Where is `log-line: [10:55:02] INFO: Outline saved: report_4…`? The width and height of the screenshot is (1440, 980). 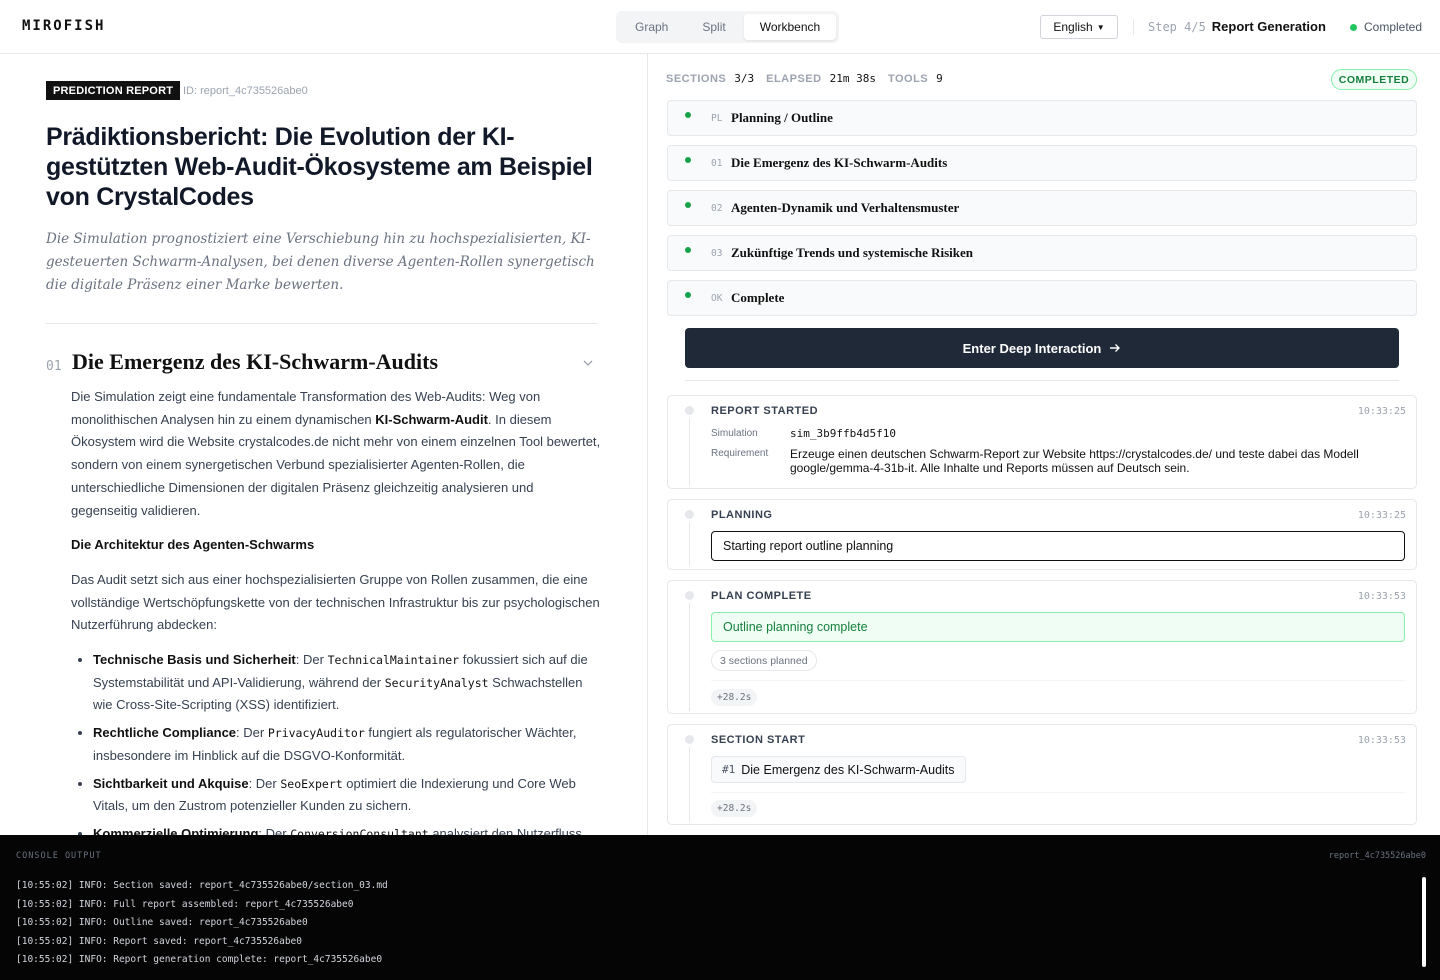
log-line: [10:55:02] INFO: Outline saved: report_4… is located at coordinates (162, 922).